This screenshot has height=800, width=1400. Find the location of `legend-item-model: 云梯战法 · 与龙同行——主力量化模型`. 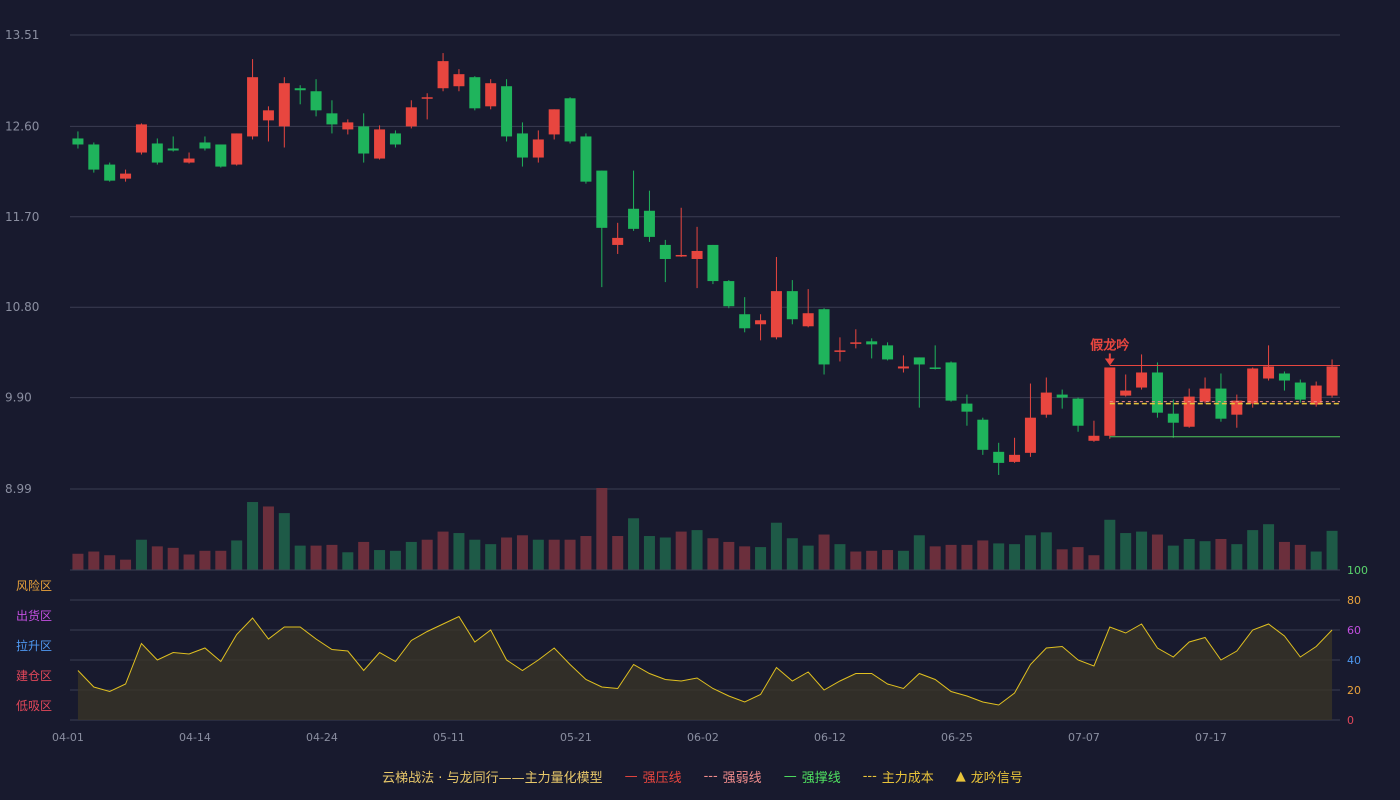

legend-item-model: 云梯战法 · 与龙同行——主力量化模型 is located at coordinates (489, 776).